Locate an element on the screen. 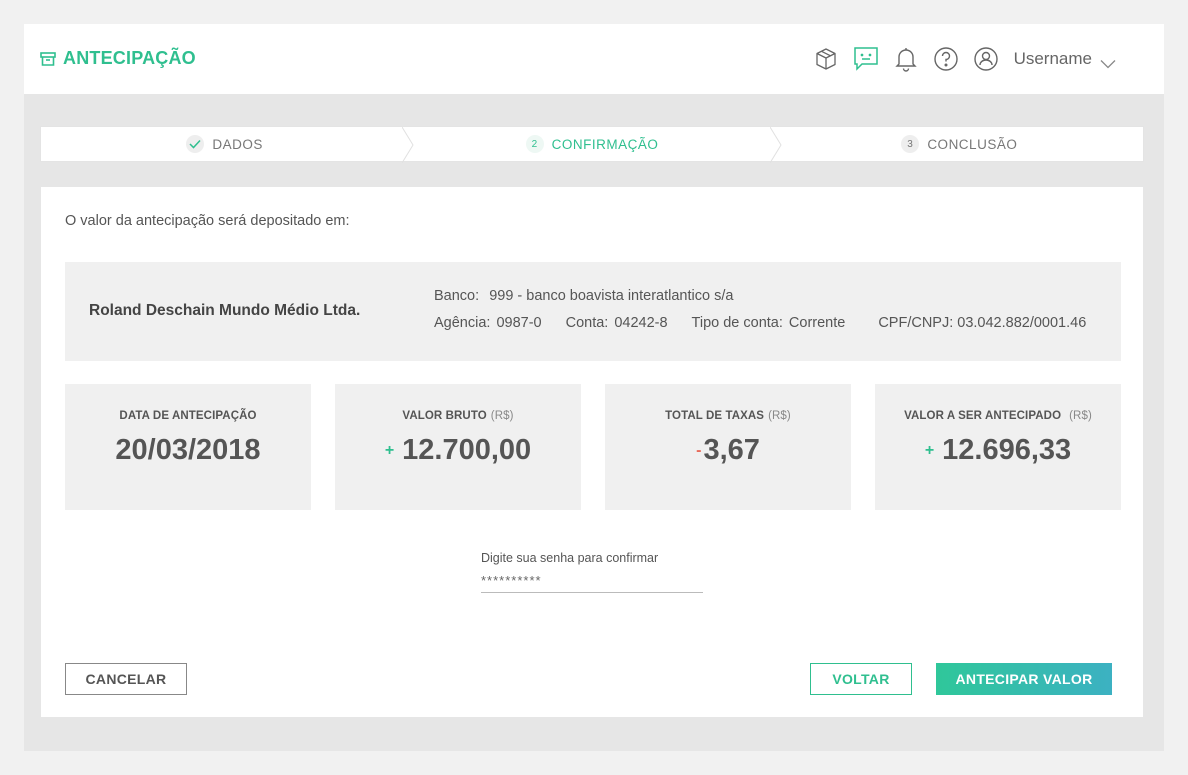 The width and height of the screenshot is (1188, 775). header-actions: Username is located at coordinates (958, 59).